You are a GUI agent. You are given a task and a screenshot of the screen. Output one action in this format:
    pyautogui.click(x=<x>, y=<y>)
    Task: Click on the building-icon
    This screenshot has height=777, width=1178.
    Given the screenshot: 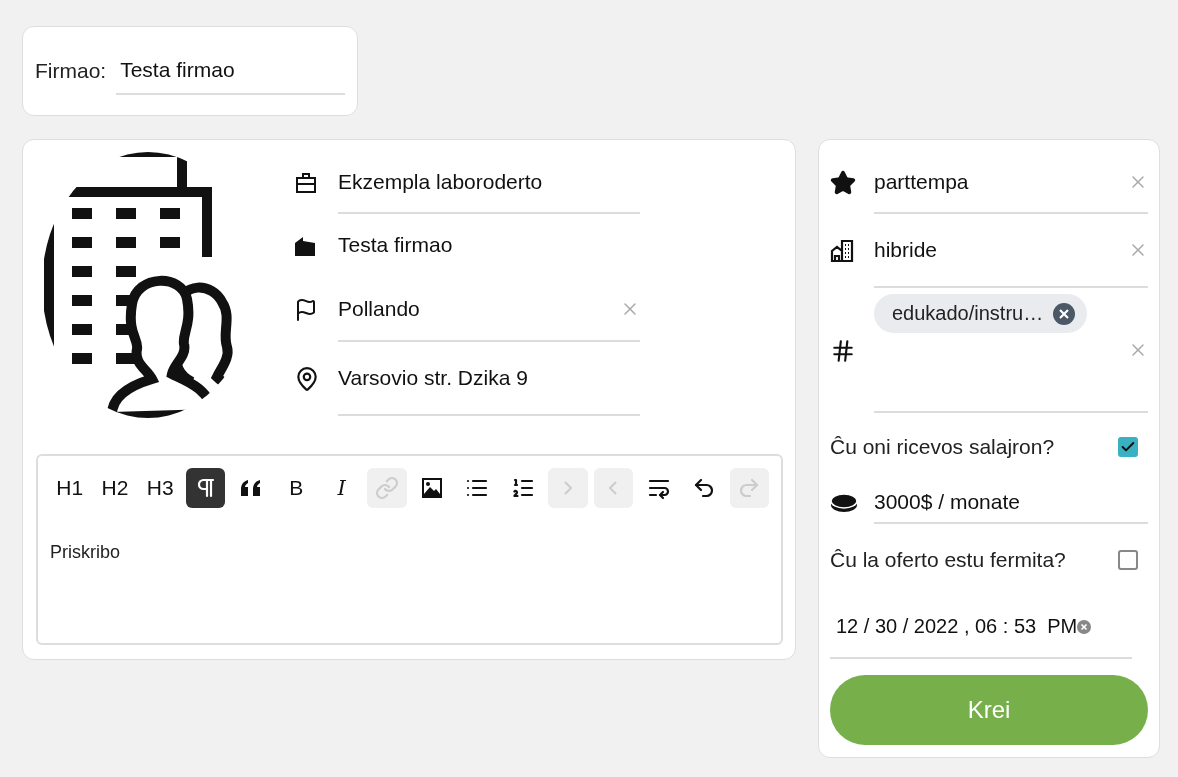 What is the action you would take?
    pyautogui.click(x=842, y=251)
    